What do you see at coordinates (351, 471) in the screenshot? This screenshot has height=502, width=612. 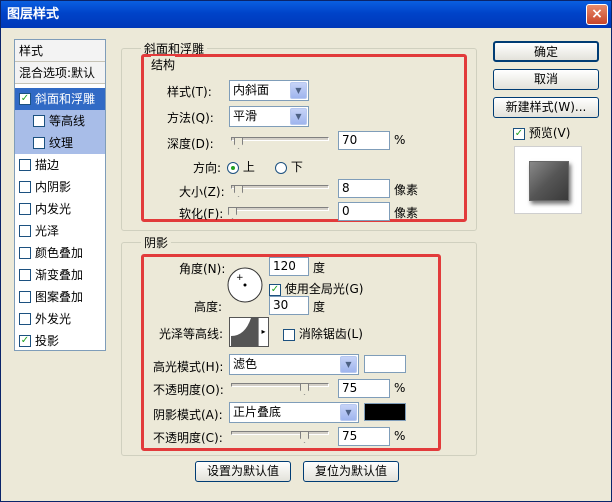 I see `reset-default-button: 复位为默认值` at bounding box center [351, 471].